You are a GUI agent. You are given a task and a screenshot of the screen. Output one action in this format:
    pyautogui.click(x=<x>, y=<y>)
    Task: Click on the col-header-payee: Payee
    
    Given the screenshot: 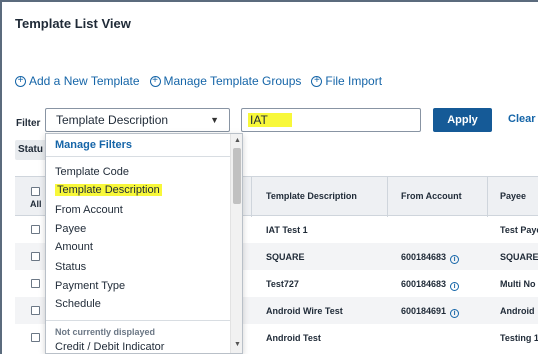 What is the action you would take?
    pyautogui.click(x=513, y=196)
    